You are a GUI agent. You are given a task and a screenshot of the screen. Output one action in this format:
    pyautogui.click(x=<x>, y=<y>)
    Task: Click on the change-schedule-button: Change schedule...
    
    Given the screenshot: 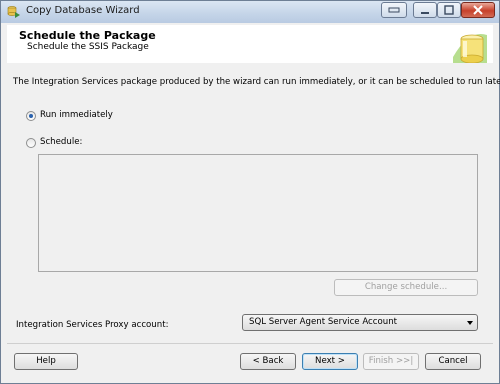 What is the action you would take?
    pyautogui.click(x=406, y=287)
    